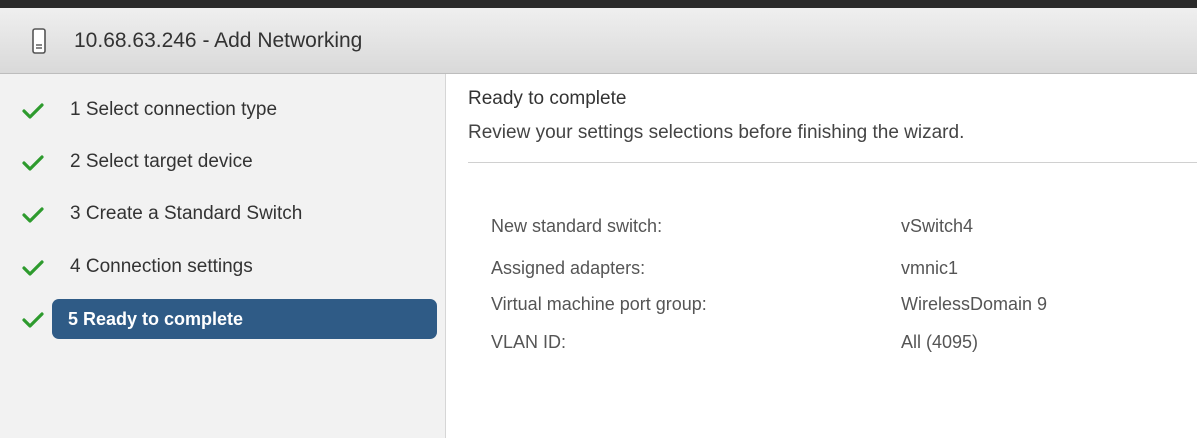  I want to click on summary-row: New standard switch: vSwitch4, so click(841, 233).